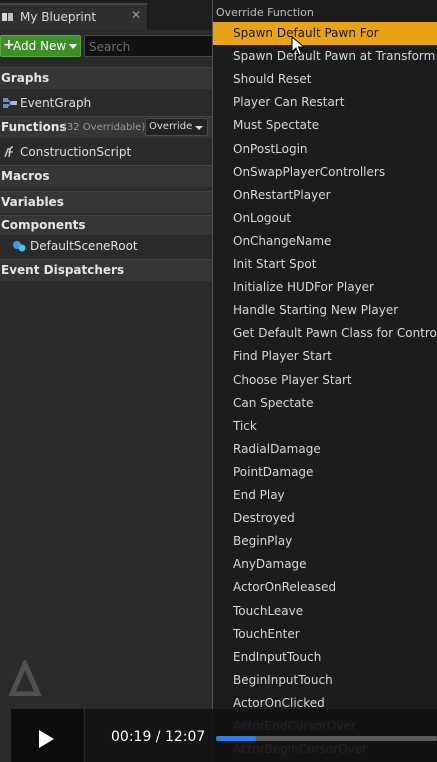  I want to click on menu-item-label: ActorOnReleased, so click(285, 587).